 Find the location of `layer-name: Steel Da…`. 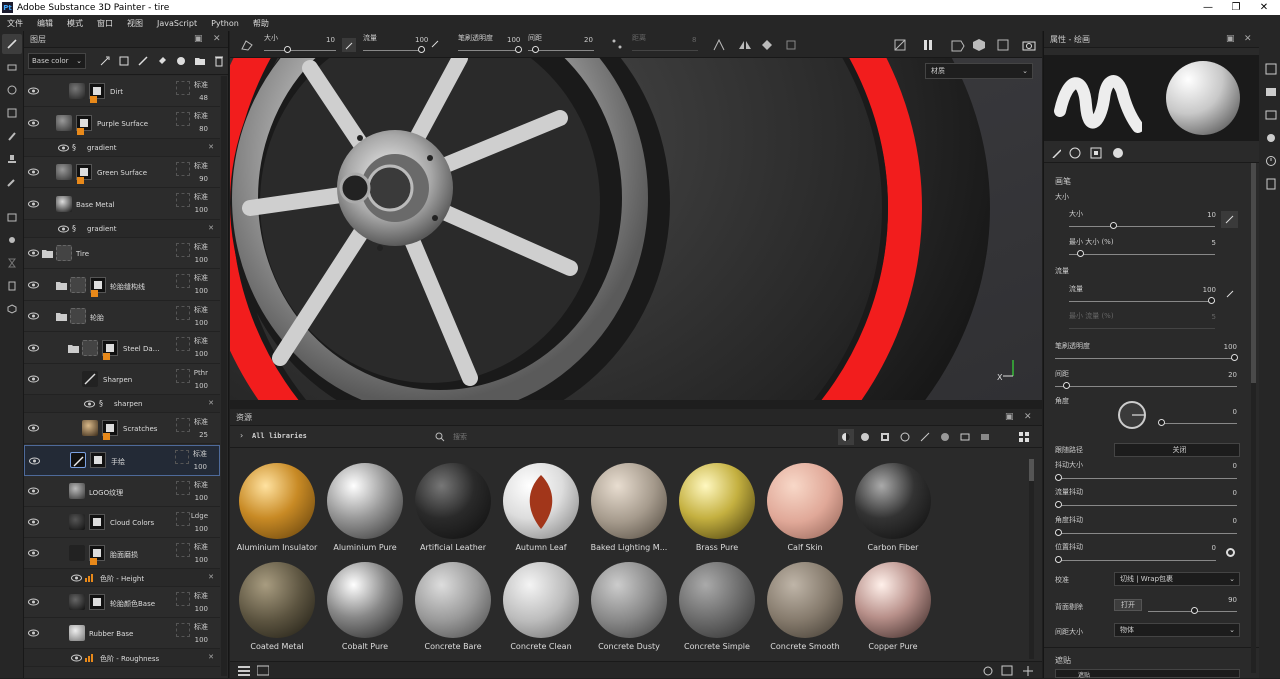

layer-name: Steel Da… is located at coordinates (141, 349).